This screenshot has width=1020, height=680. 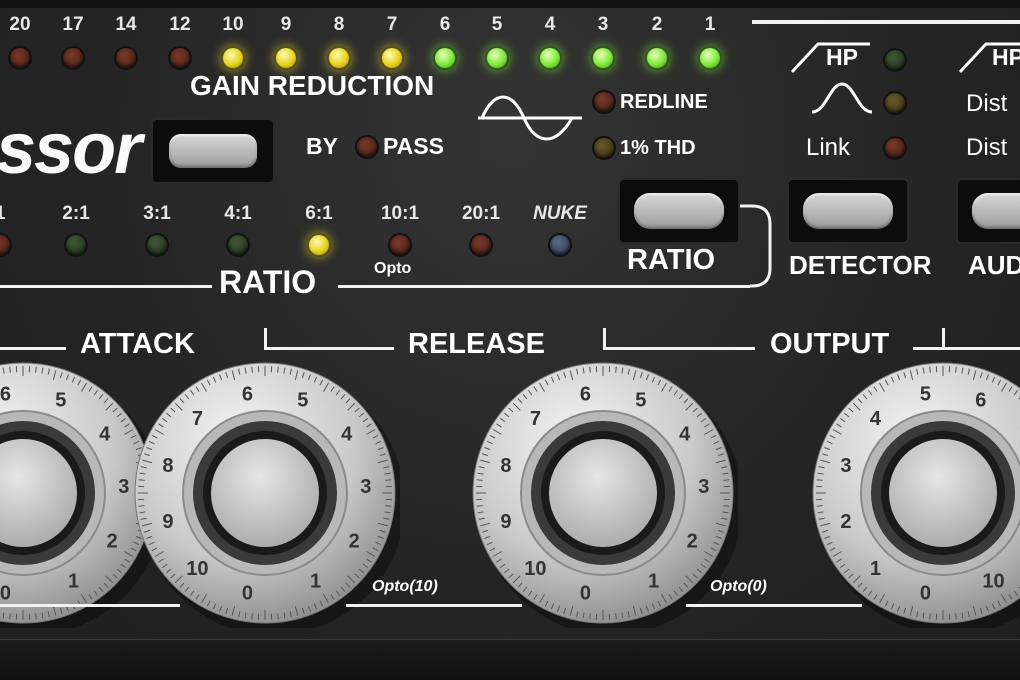 What do you see at coordinates (318, 214) in the screenshot?
I see `ratio-option-label: 6:1` at bounding box center [318, 214].